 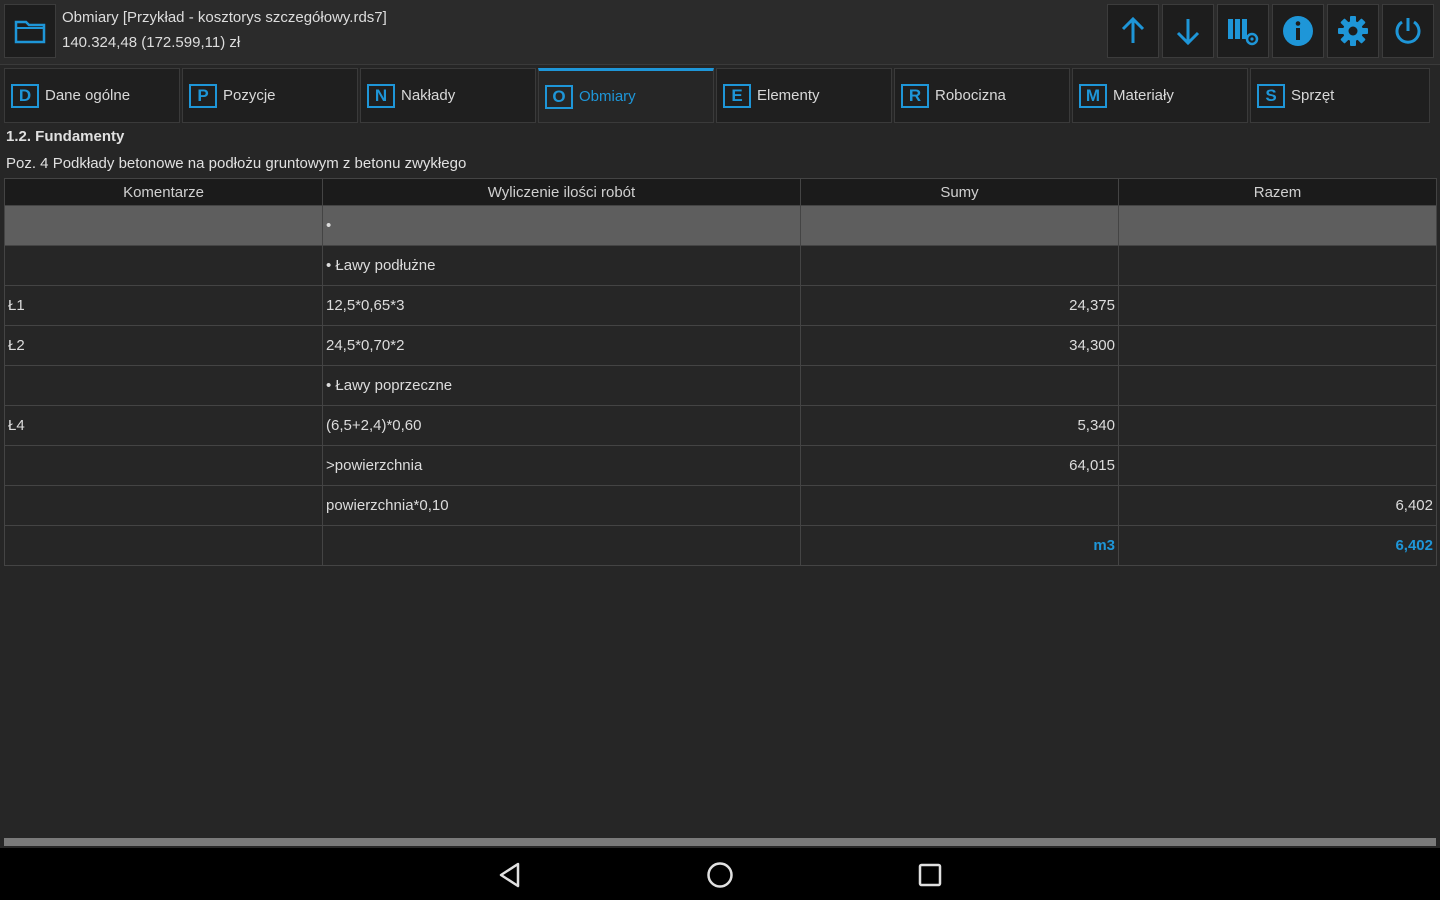 I want to click on move-up-button, so click(x=1133, y=31).